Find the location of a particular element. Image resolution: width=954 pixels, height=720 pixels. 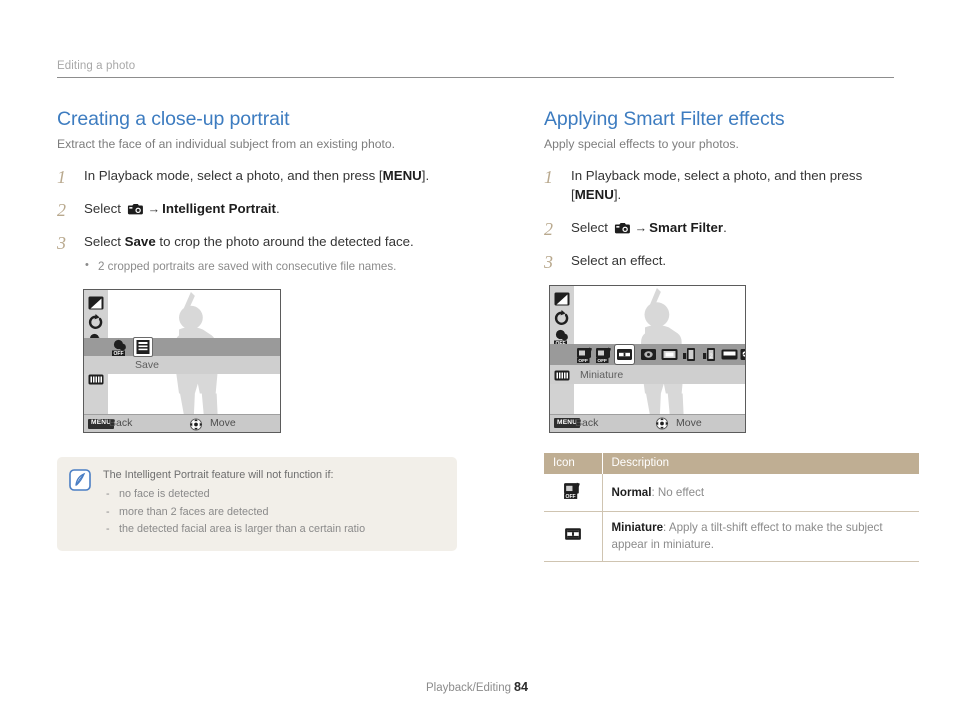

page-footer: Playback/Editing 84 is located at coordinates (477, 687).